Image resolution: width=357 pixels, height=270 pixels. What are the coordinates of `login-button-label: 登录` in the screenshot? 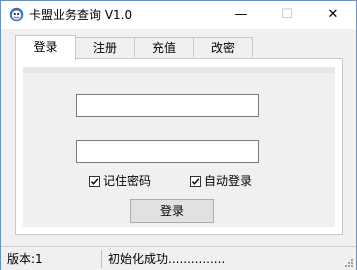 It's located at (171, 211).